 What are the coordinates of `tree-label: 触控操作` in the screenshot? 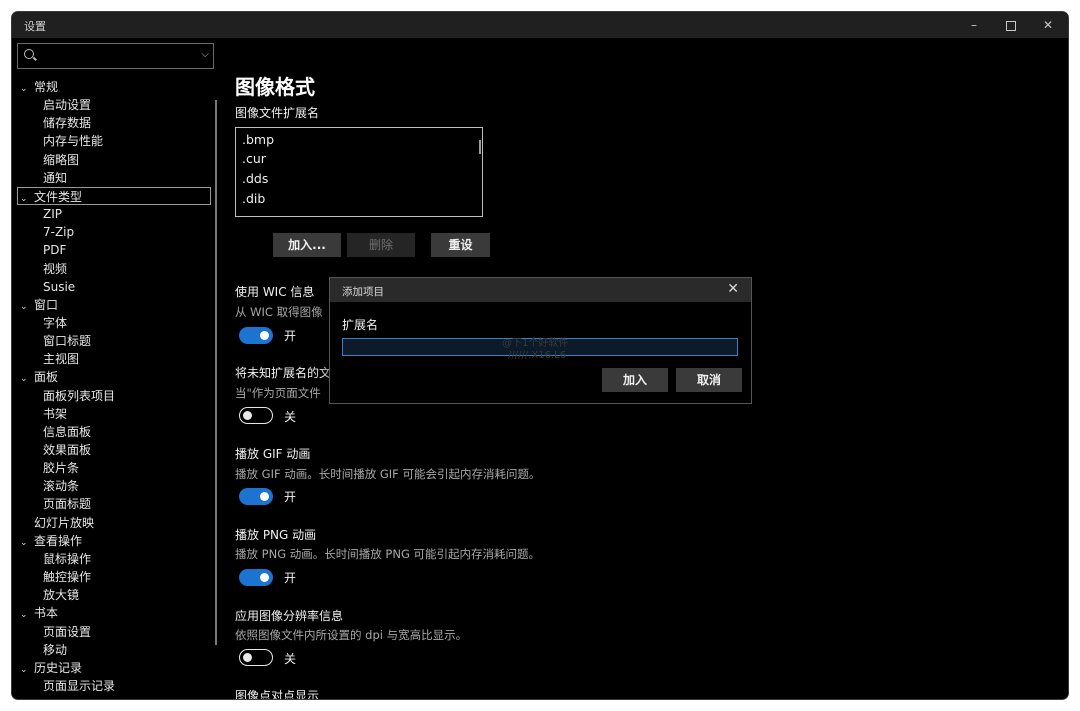 It's located at (67, 577).